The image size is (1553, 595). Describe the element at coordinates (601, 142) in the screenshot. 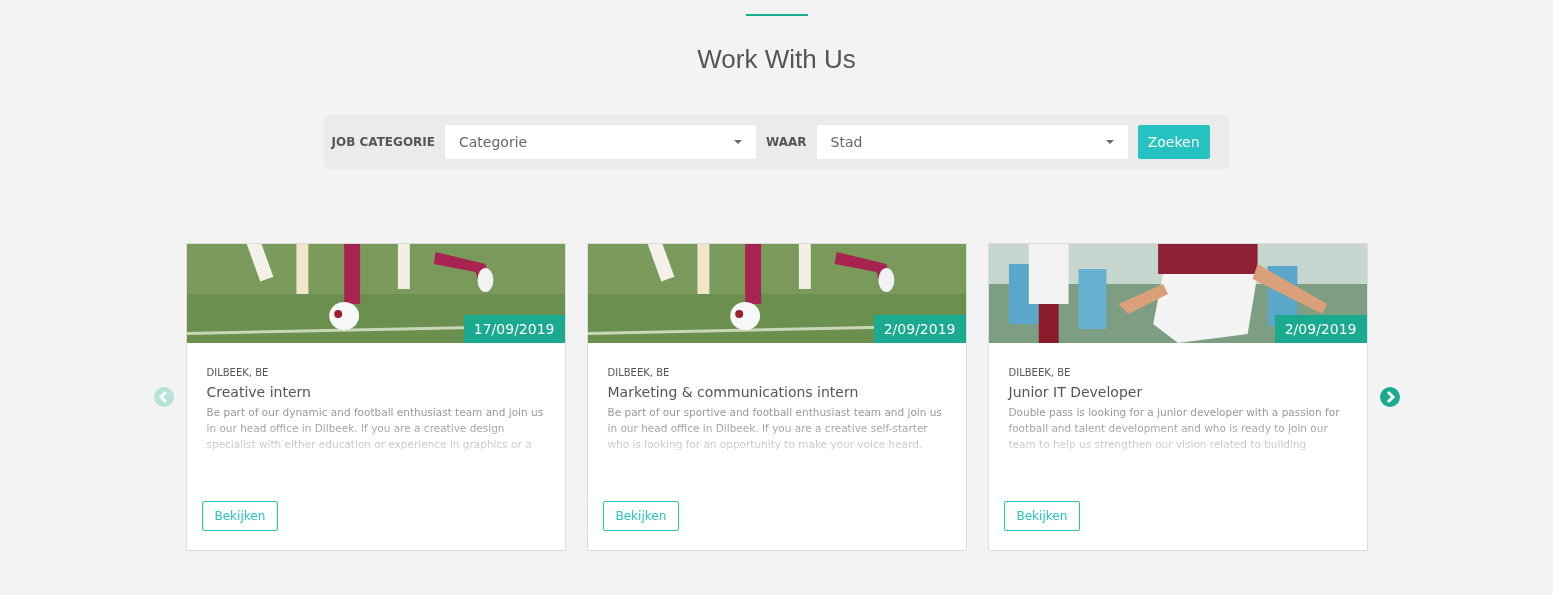

I see `category-select: Categorie` at that location.